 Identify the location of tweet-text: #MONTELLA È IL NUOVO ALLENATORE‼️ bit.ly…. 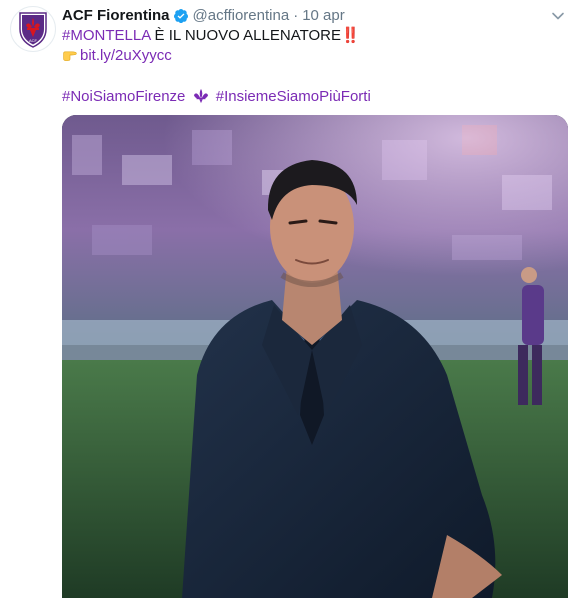
(314, 66).